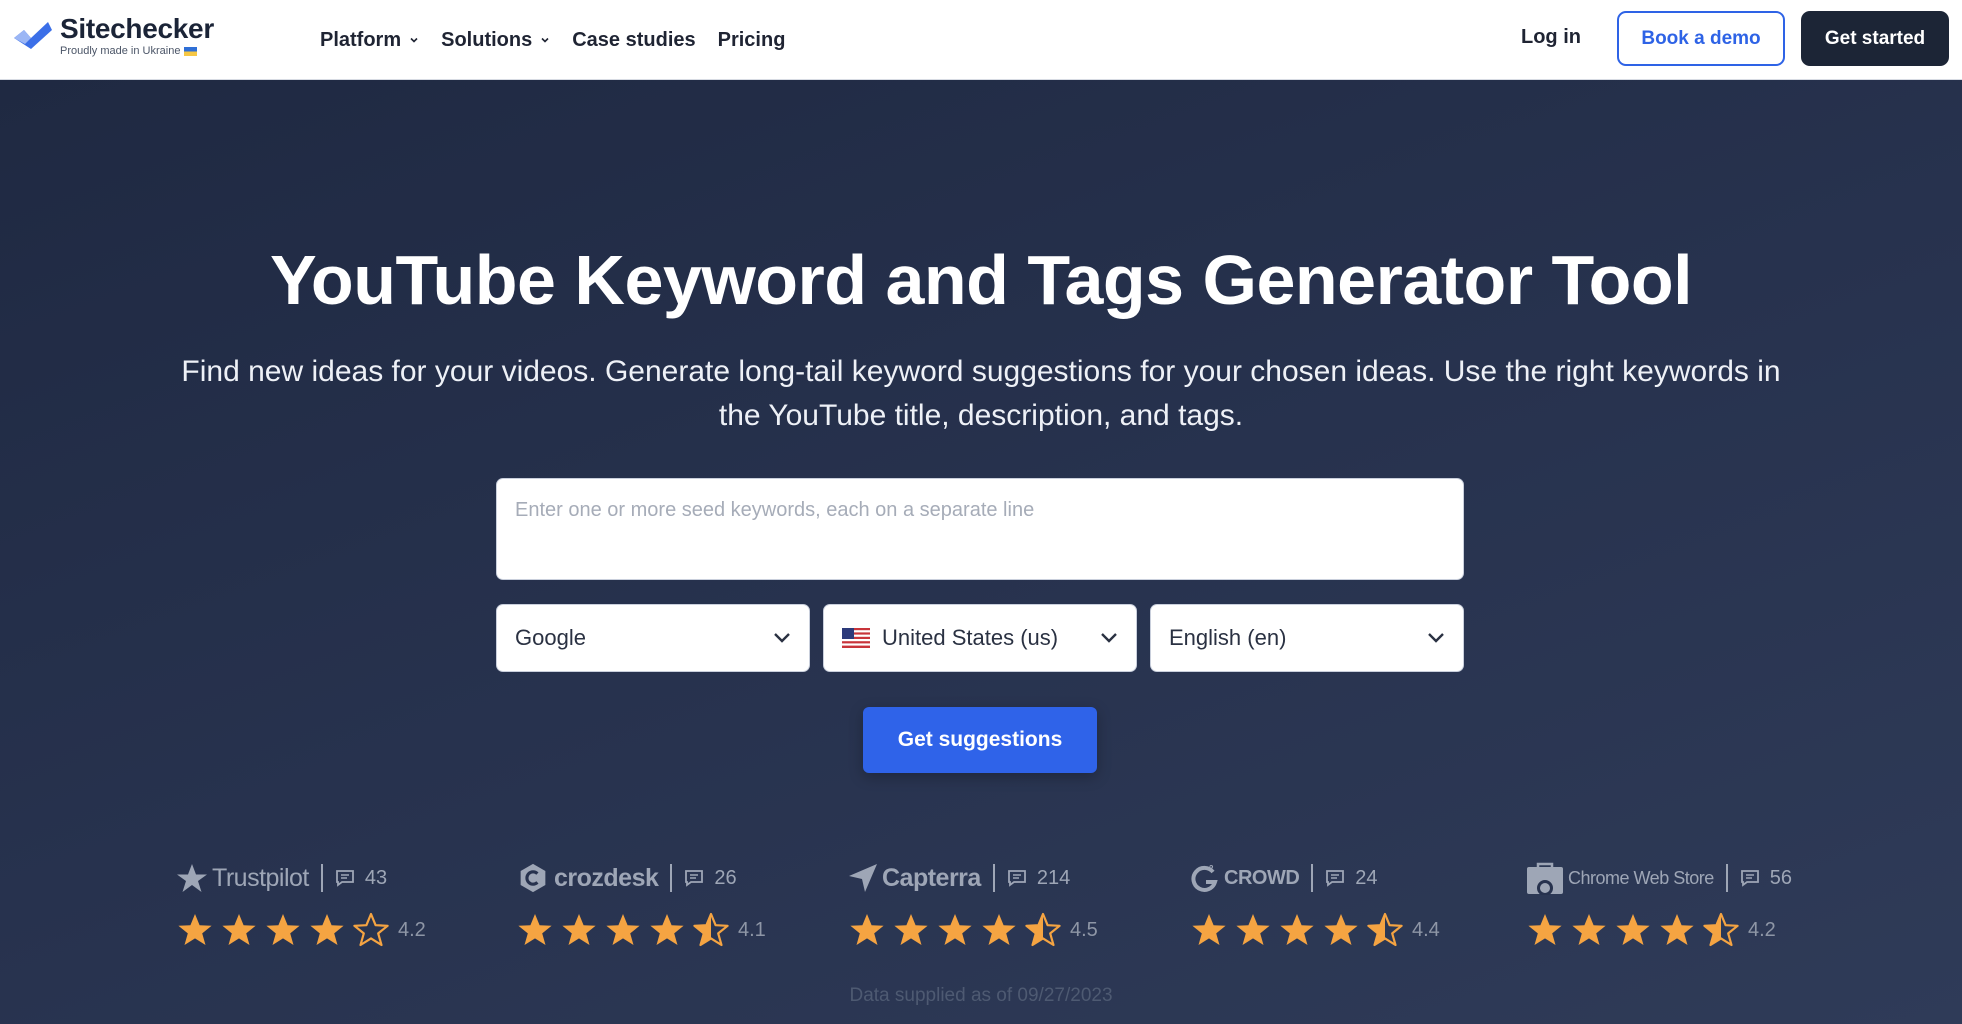 Image resolution: width=1962 pixels, height=1024 pixels. I want to click on sitechecker-logo: Sitechecker Proudly made in Ukraine, so click(113, 36).